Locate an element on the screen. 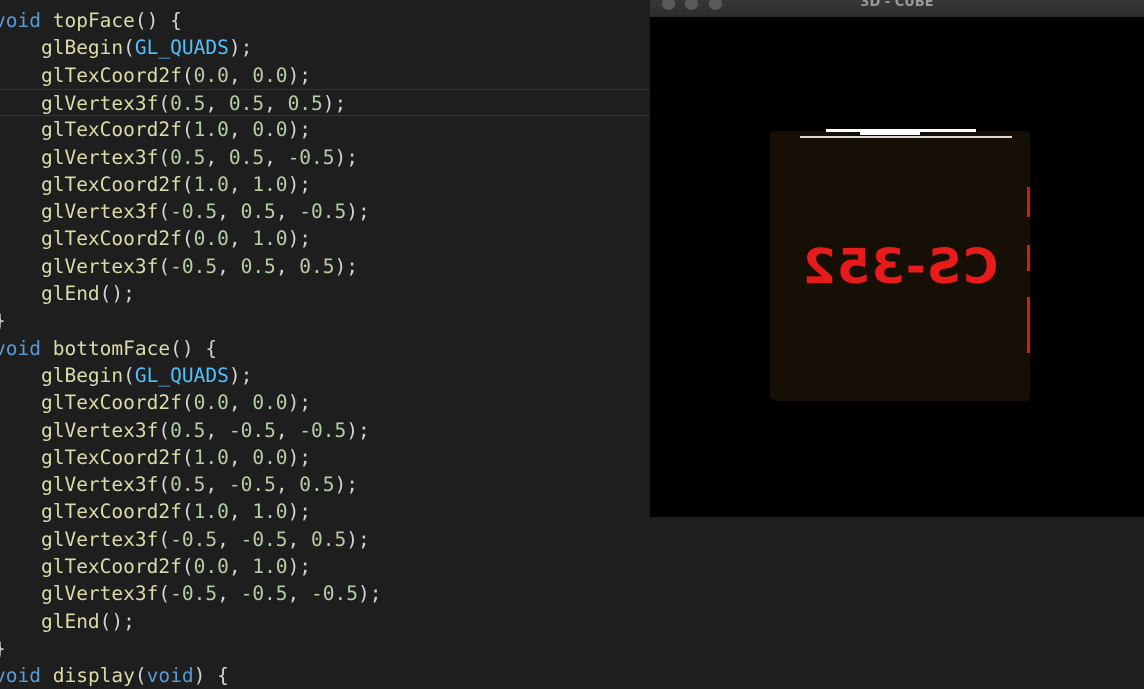 The image size is (1144, 689). code-line: } is located at coordinates (572, 648).